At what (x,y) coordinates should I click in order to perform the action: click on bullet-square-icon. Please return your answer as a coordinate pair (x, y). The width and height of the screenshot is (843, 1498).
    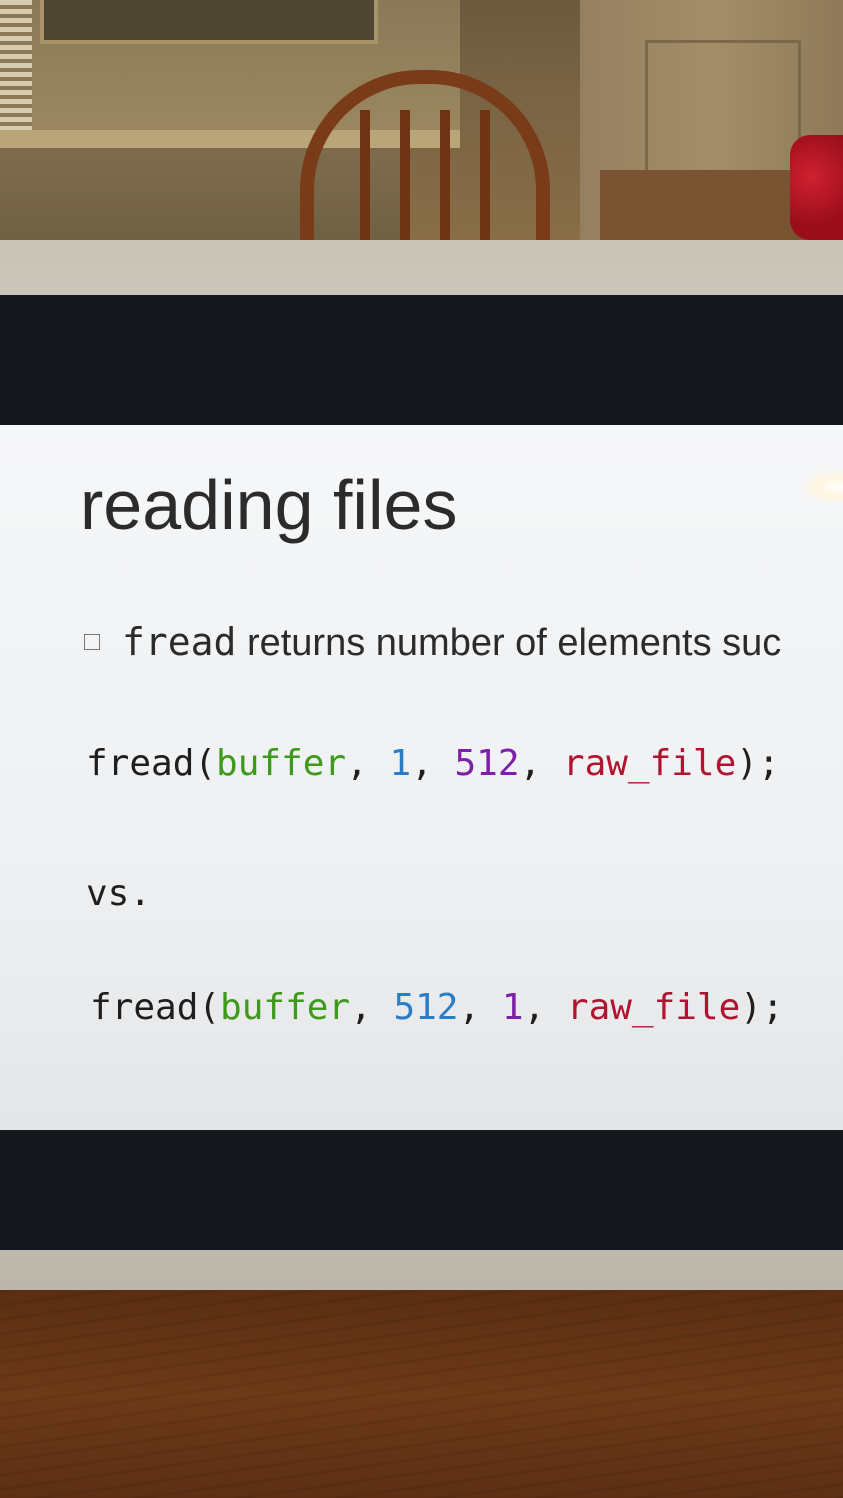
    Looking at the image, I should click on (92, 641).